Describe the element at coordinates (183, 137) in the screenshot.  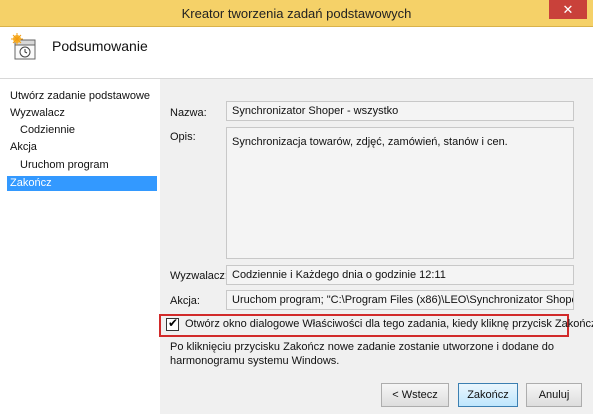
I see `description-label: Opis:` at that location.